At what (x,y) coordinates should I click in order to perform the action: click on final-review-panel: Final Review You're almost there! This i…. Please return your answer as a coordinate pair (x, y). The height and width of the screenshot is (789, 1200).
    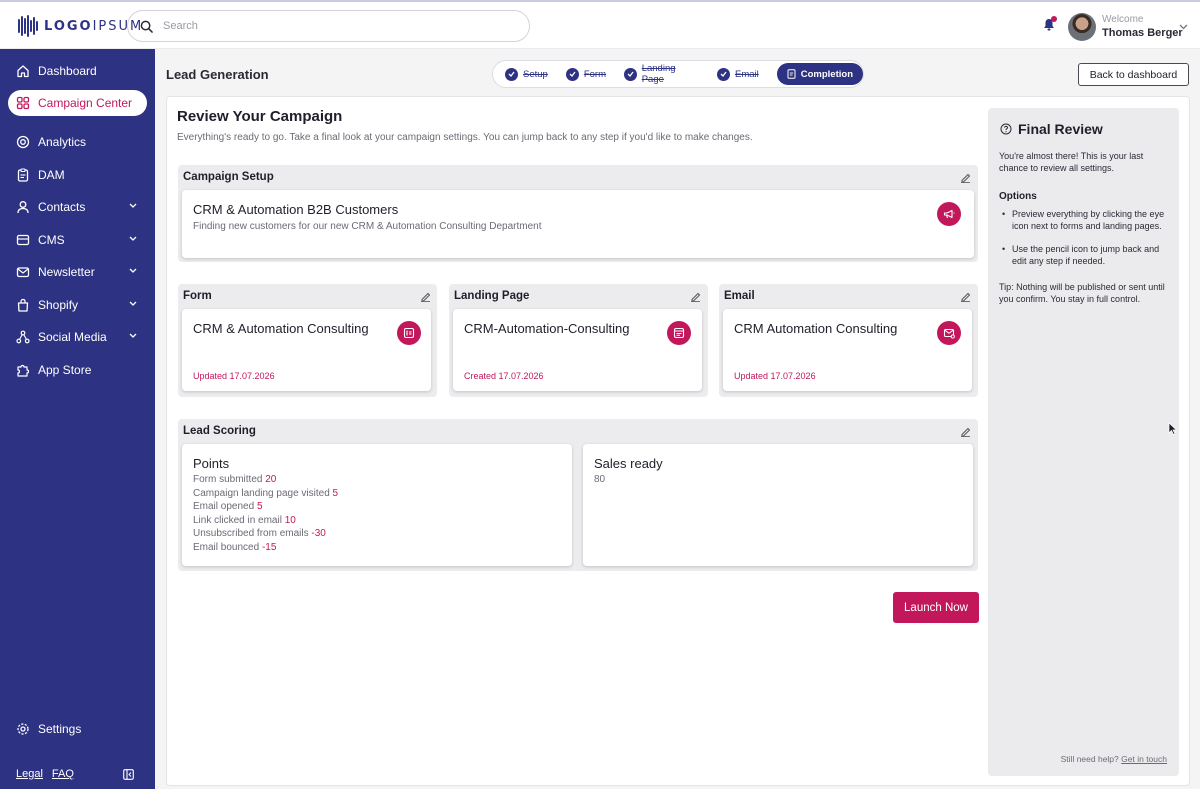
    Looking at the image, I should click on (1083, 442).